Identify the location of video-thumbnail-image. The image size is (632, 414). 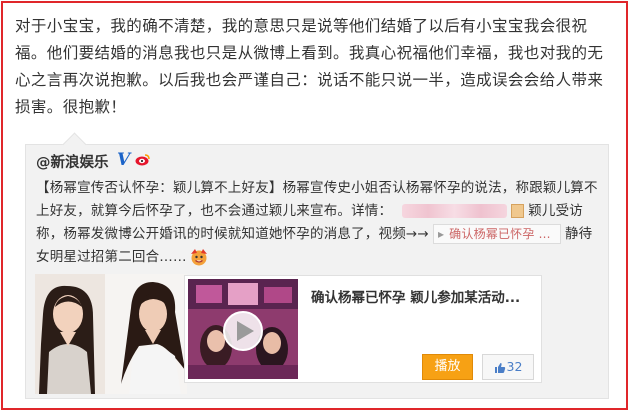
(243, 329).